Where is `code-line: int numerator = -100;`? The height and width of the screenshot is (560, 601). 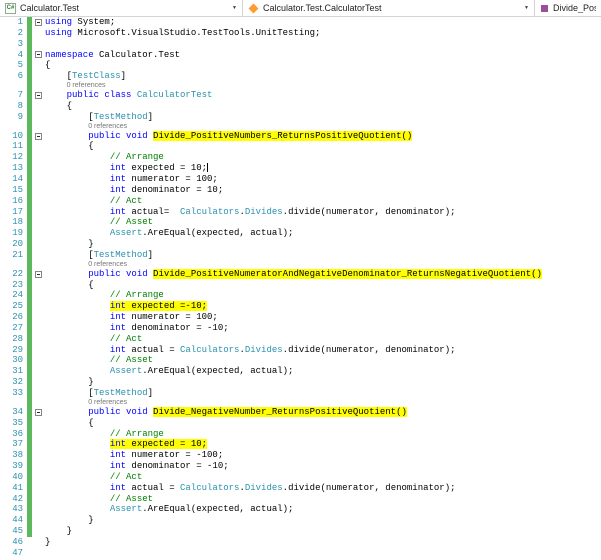
code-line: int numerator = -100; is located at coordinates (134, 455).